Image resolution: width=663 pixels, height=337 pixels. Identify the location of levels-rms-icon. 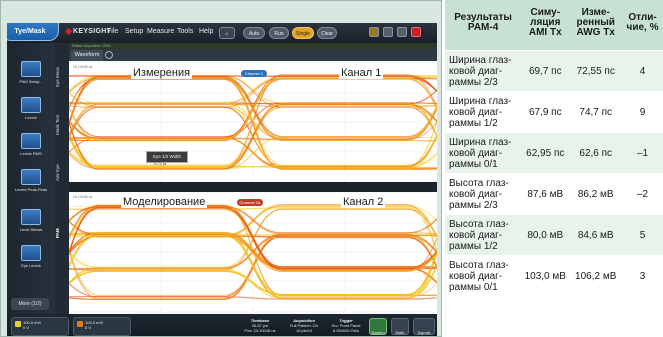
(31, 141).